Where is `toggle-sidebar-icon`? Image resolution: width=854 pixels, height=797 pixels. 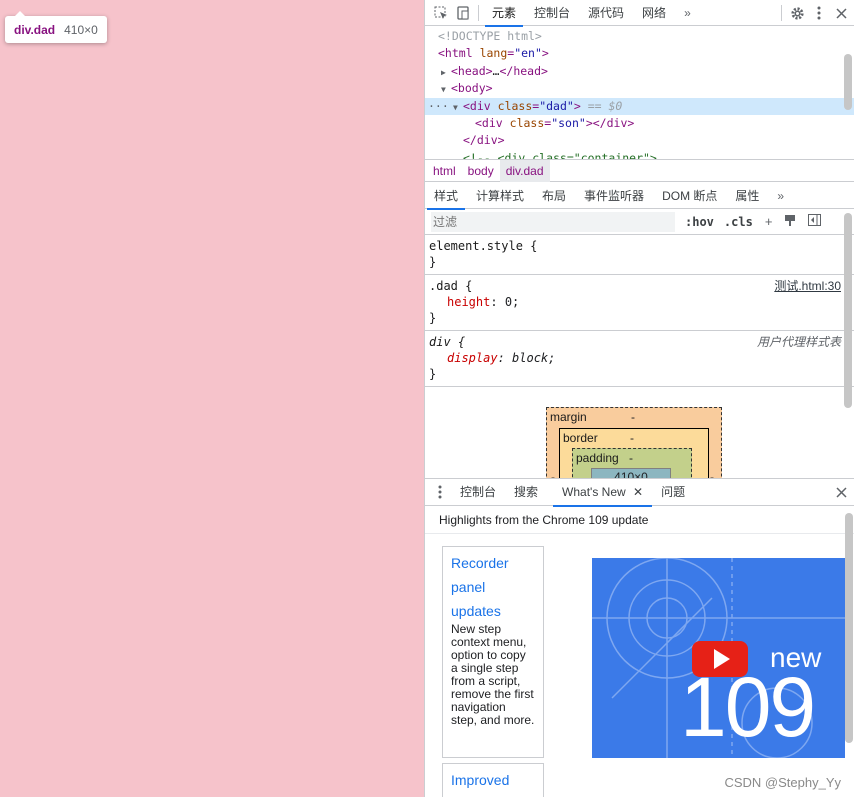 toggle-sidebar-icon is located at coordinates (815, 221).